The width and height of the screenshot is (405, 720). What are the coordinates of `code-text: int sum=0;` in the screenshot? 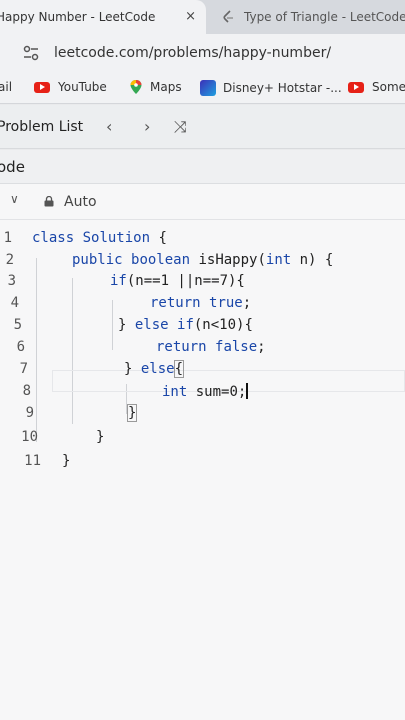 It's located at (205, 391).